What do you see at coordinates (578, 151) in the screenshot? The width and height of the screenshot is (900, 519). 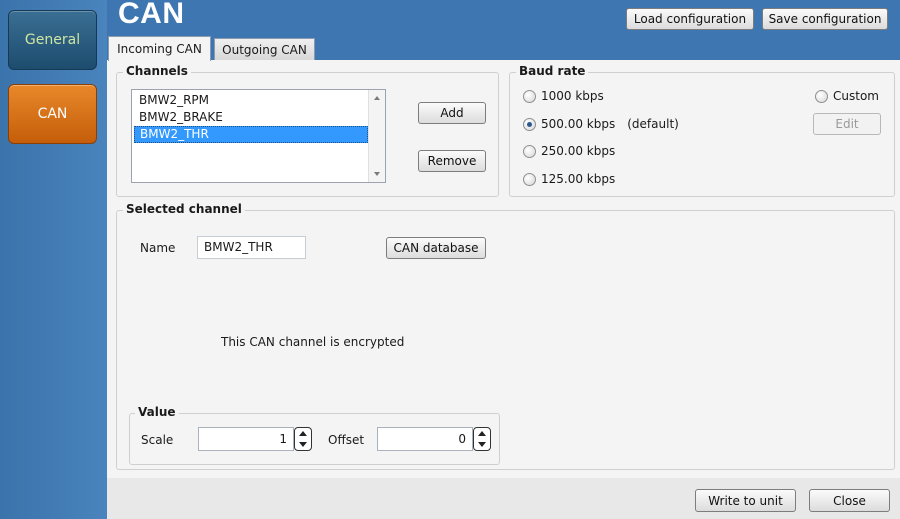 I see `baud-250-label: 250.00 kbps` at bounding box center [578, 151].